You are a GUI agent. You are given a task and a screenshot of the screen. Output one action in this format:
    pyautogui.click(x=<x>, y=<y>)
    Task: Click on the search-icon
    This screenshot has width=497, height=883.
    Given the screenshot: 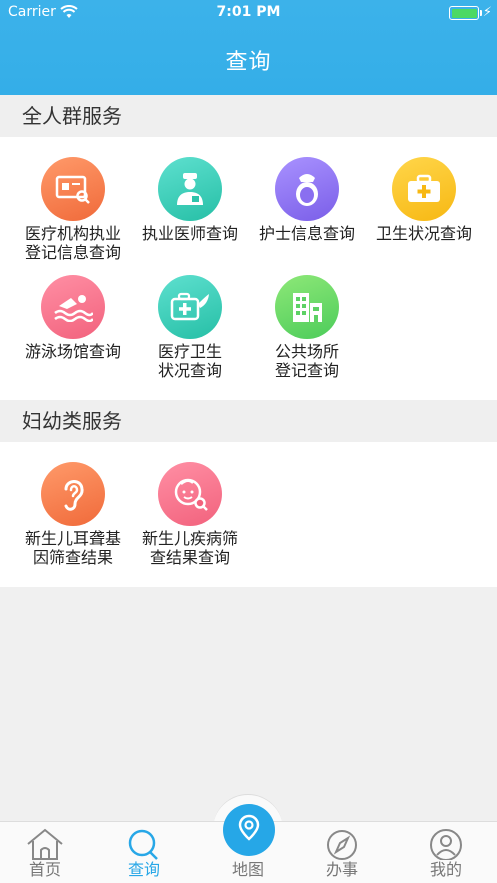 What is the action you would take?
    pyautogui.click(x=144, y=841)
    